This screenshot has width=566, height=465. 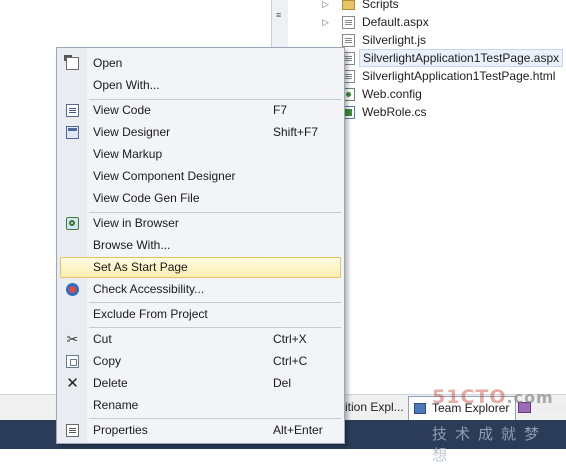 What do you see at coordinates (200, 63) in the screenshot?
I see `menu-item-open: Open` at bounding box center [200, 63].